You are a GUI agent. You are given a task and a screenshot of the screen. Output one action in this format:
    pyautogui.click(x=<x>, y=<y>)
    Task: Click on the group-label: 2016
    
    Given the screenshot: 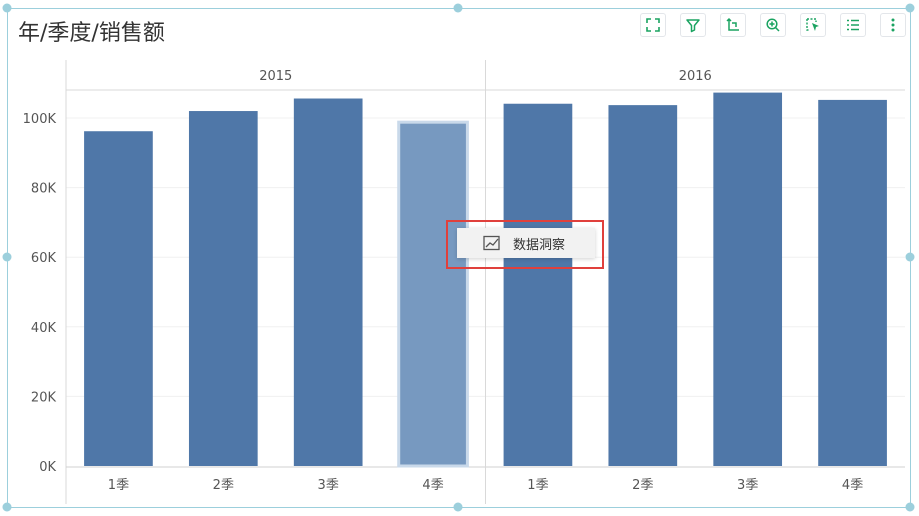 What is the action you would take?
    pyautogui.click(x=695, y=76)
    